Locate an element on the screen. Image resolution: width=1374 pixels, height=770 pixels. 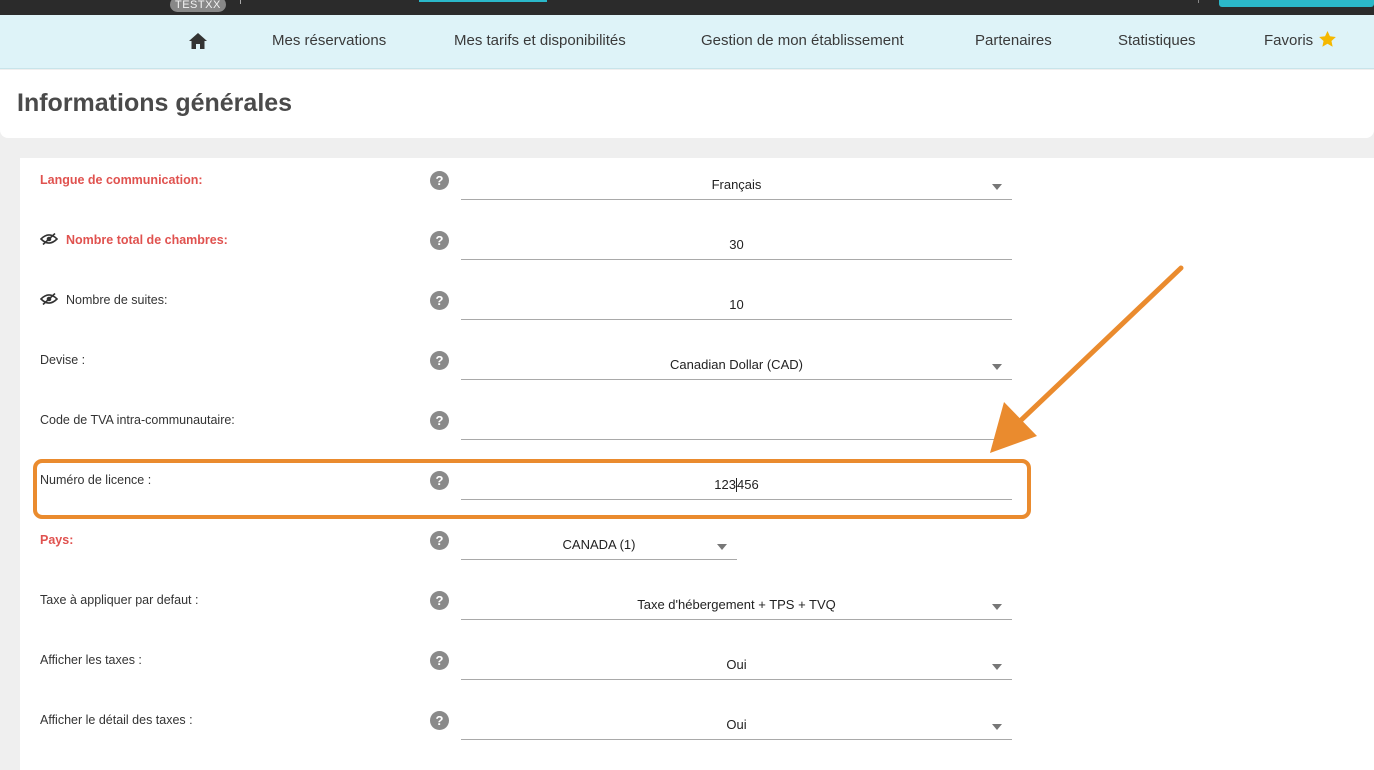
field-label-suites: Nombre de suites: is located at coordinates (103, 300).